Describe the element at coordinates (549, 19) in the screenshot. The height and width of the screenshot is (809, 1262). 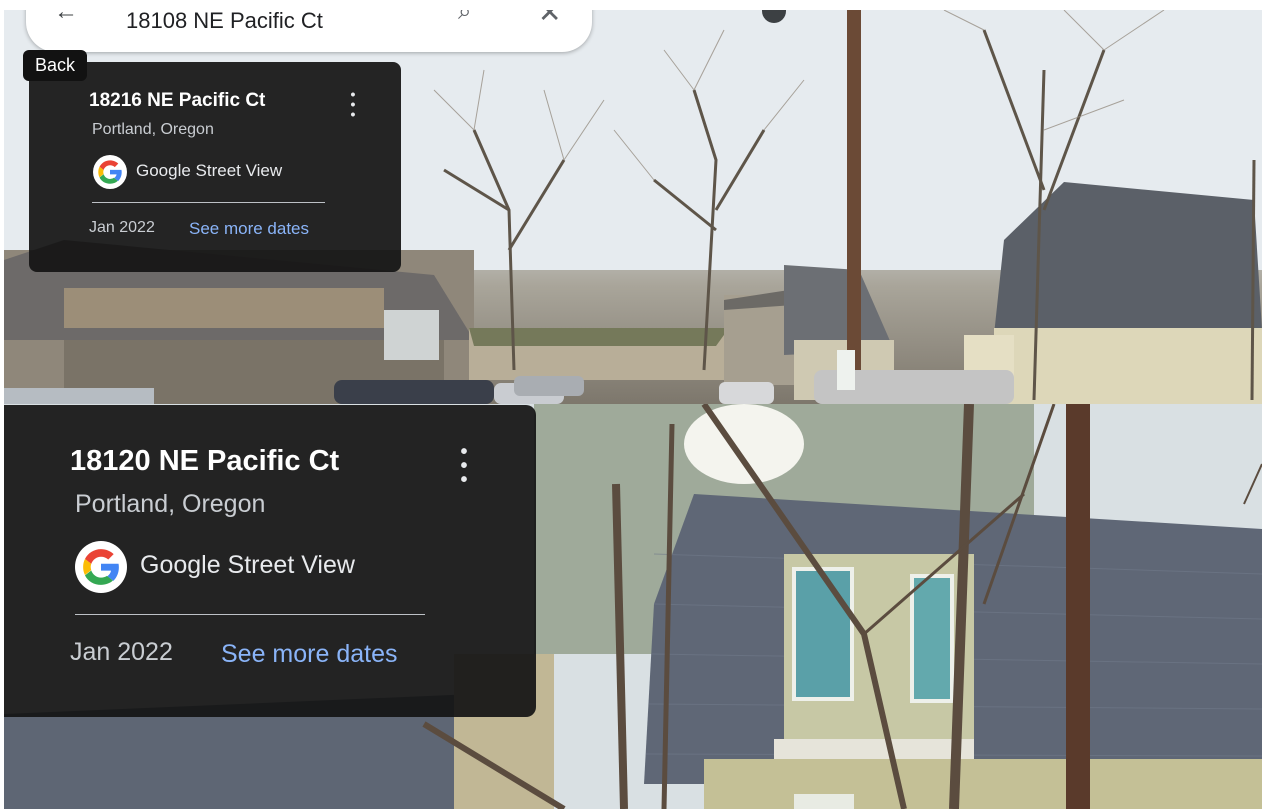
I see `close-icon: ✕` at that location.